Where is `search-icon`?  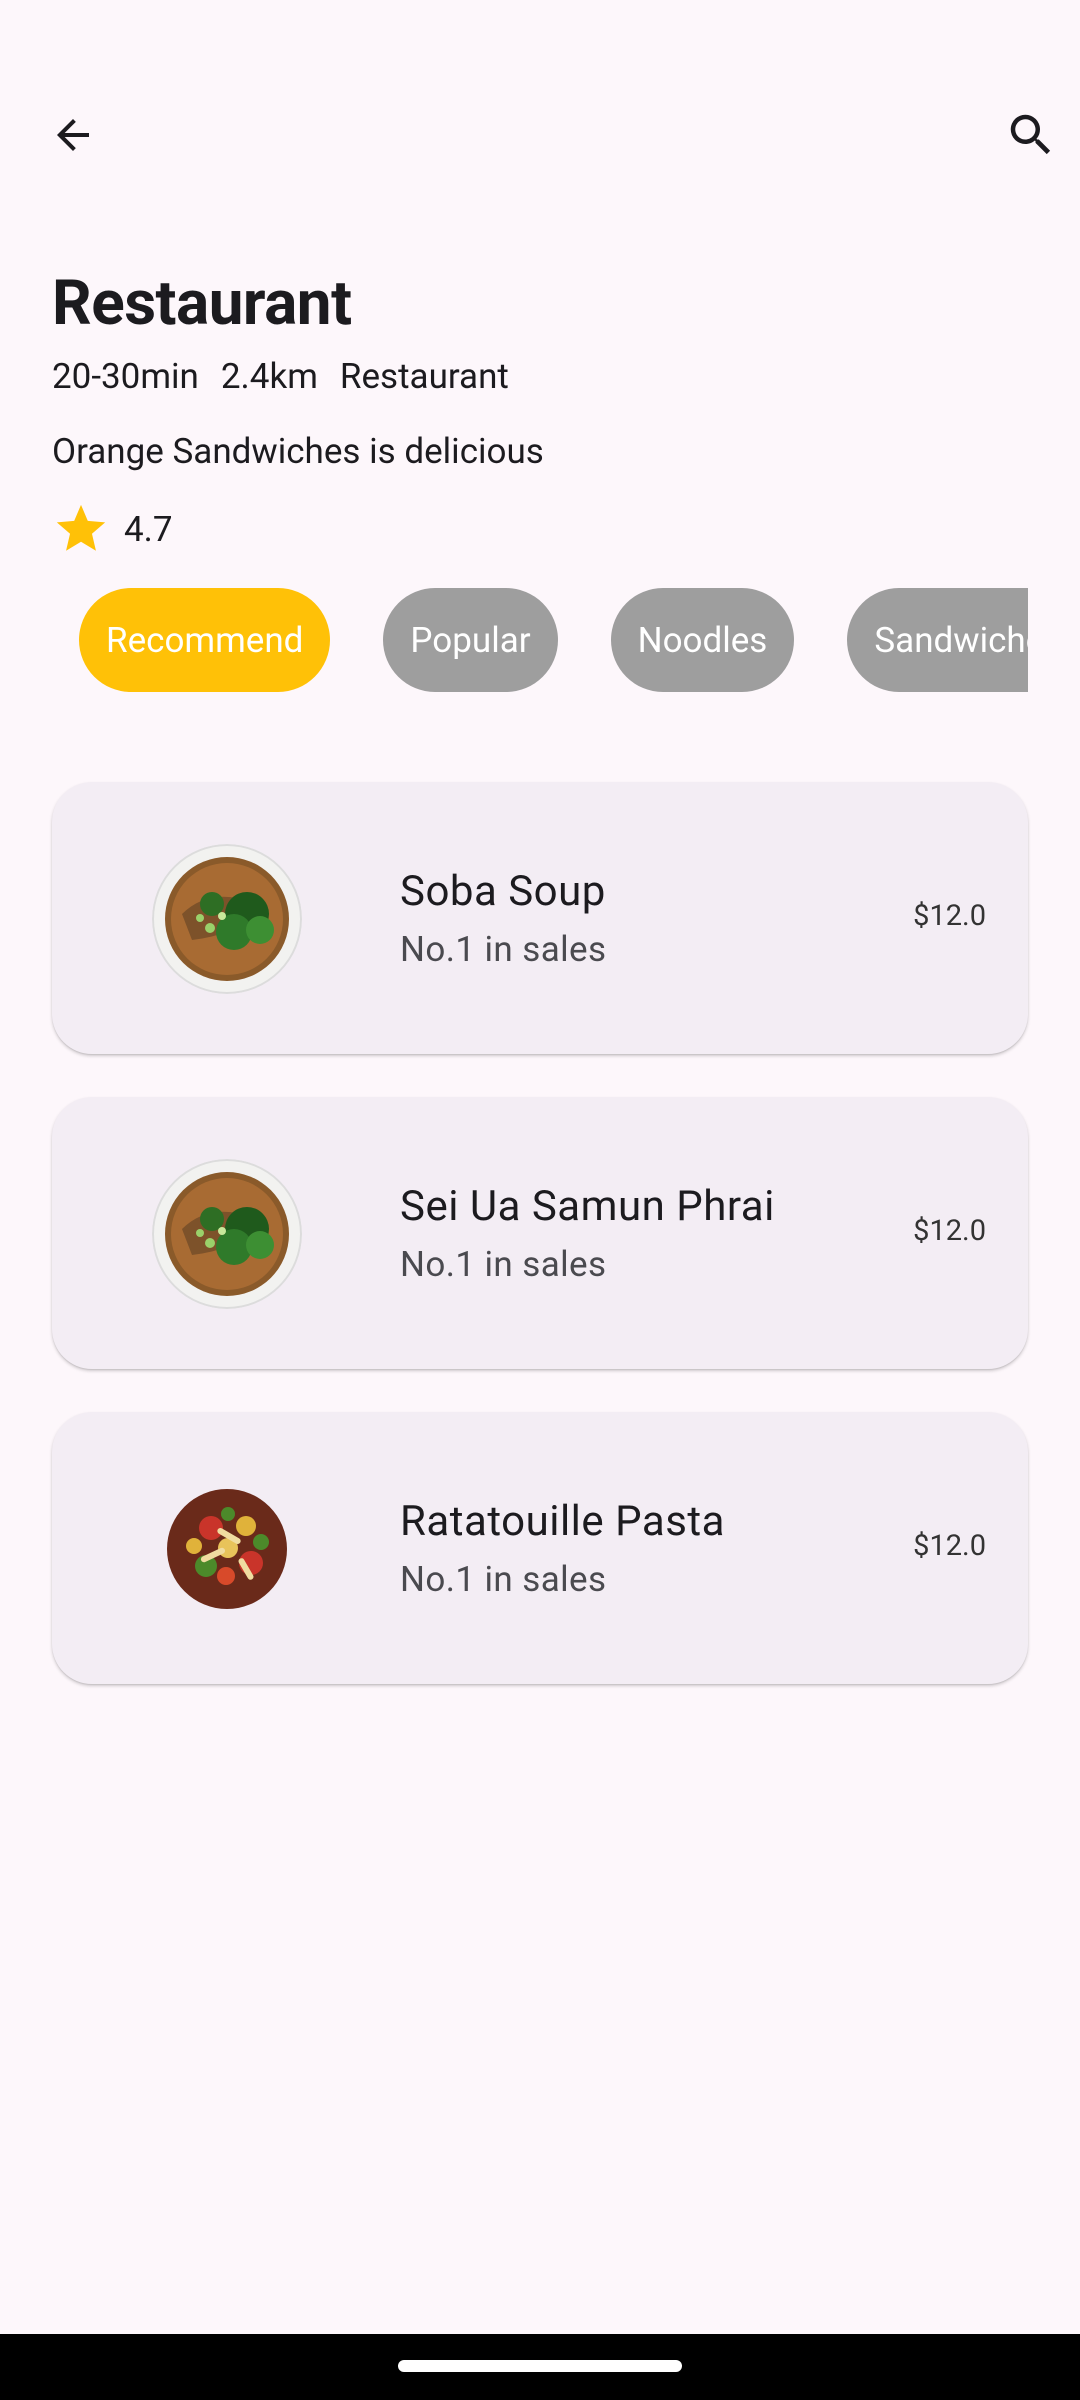 search-icon is located at coordinates (1030, 134).